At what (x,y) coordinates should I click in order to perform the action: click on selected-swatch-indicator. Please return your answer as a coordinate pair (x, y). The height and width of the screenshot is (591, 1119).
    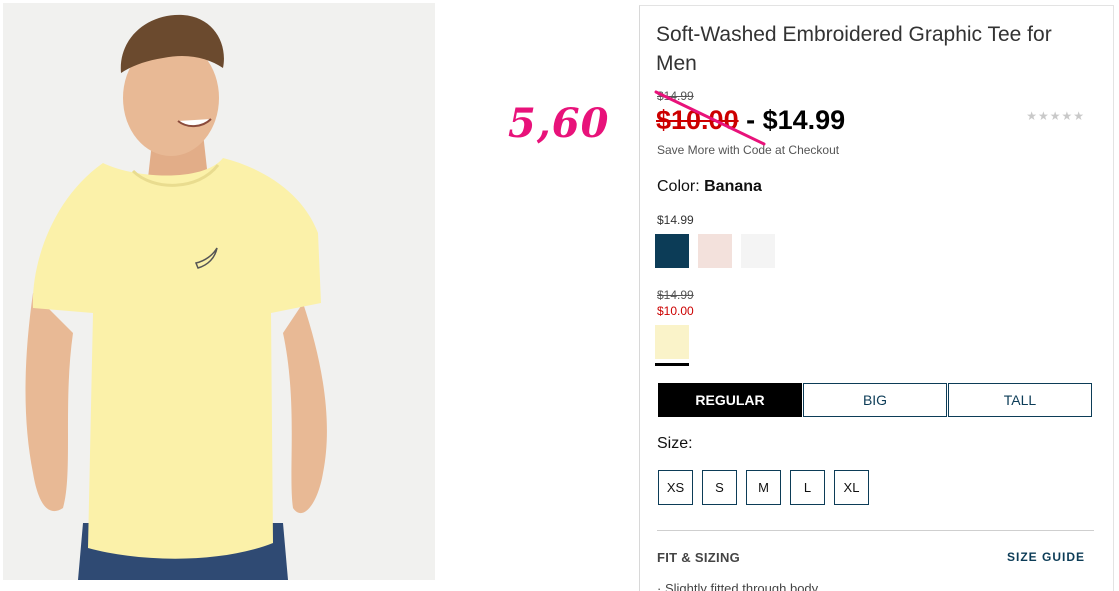
    Looking at the image, I should click on (672, 364).